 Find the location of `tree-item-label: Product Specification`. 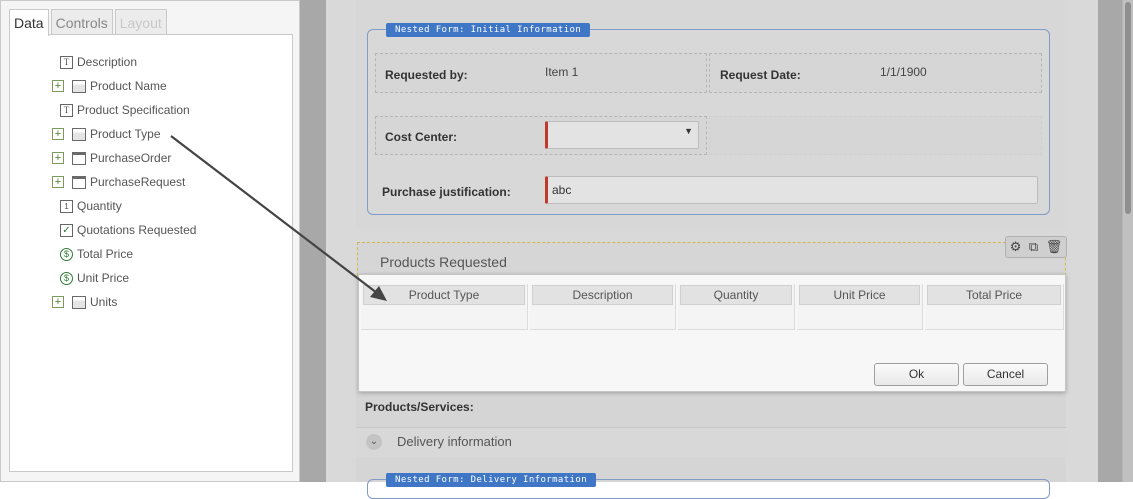

tree-item-label: Product Specification is located at coordinates (133, 110).